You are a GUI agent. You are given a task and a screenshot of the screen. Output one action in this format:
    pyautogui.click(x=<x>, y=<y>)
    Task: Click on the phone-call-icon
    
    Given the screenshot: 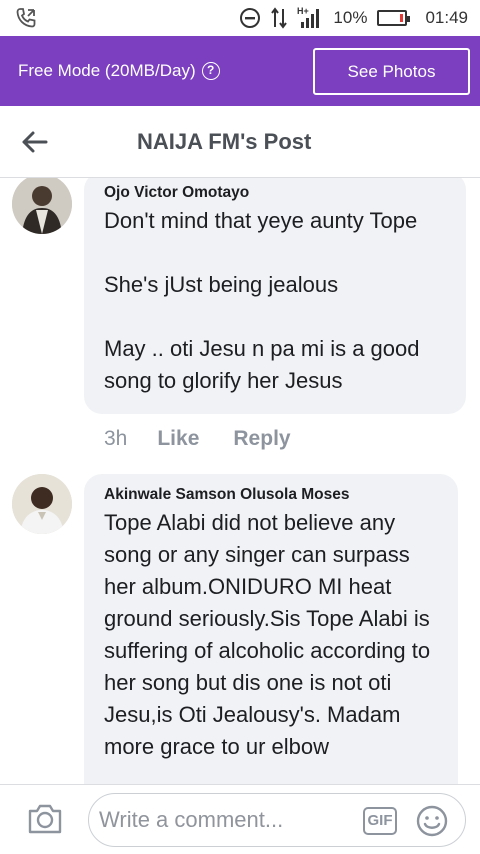 What is the action you would take?
    pyautogui.click(x=26, y=18)
    